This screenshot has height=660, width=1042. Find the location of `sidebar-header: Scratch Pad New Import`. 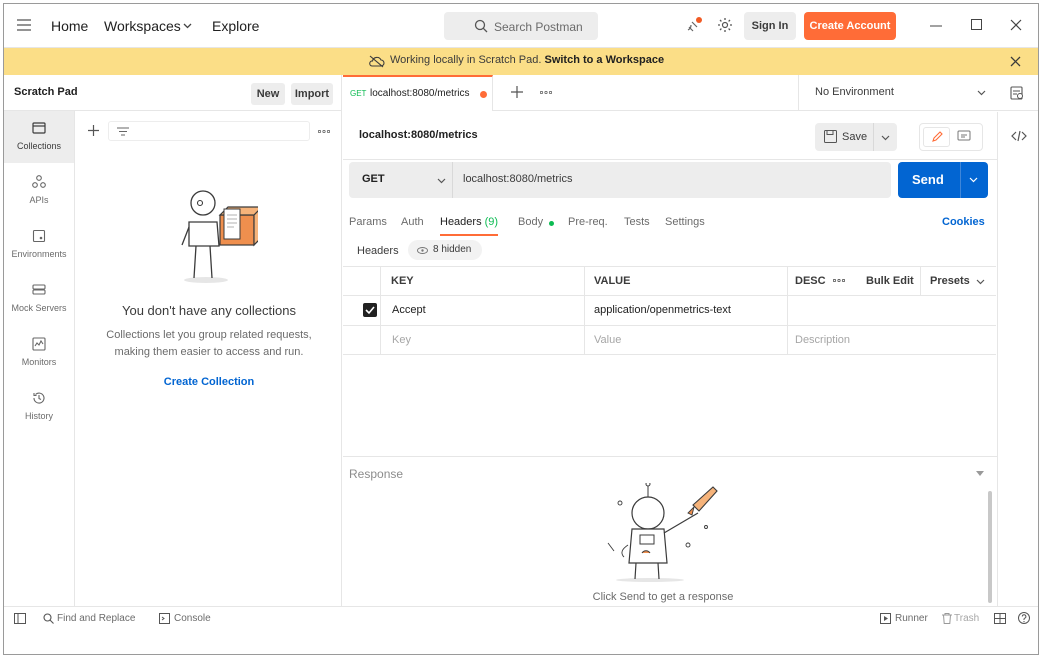

sidebar-header: Scratch Pad New Import is located at coordinates (173, 93).